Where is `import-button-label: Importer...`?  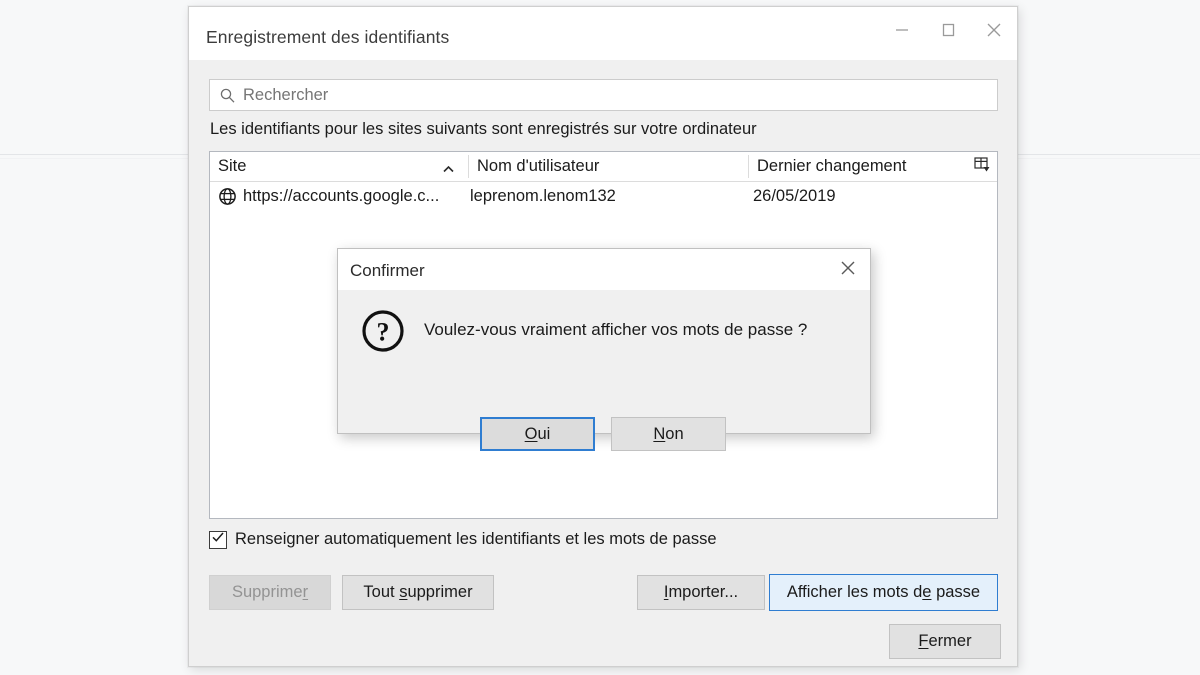
import-button-label: Importer... is located at coordinates (701, 592).